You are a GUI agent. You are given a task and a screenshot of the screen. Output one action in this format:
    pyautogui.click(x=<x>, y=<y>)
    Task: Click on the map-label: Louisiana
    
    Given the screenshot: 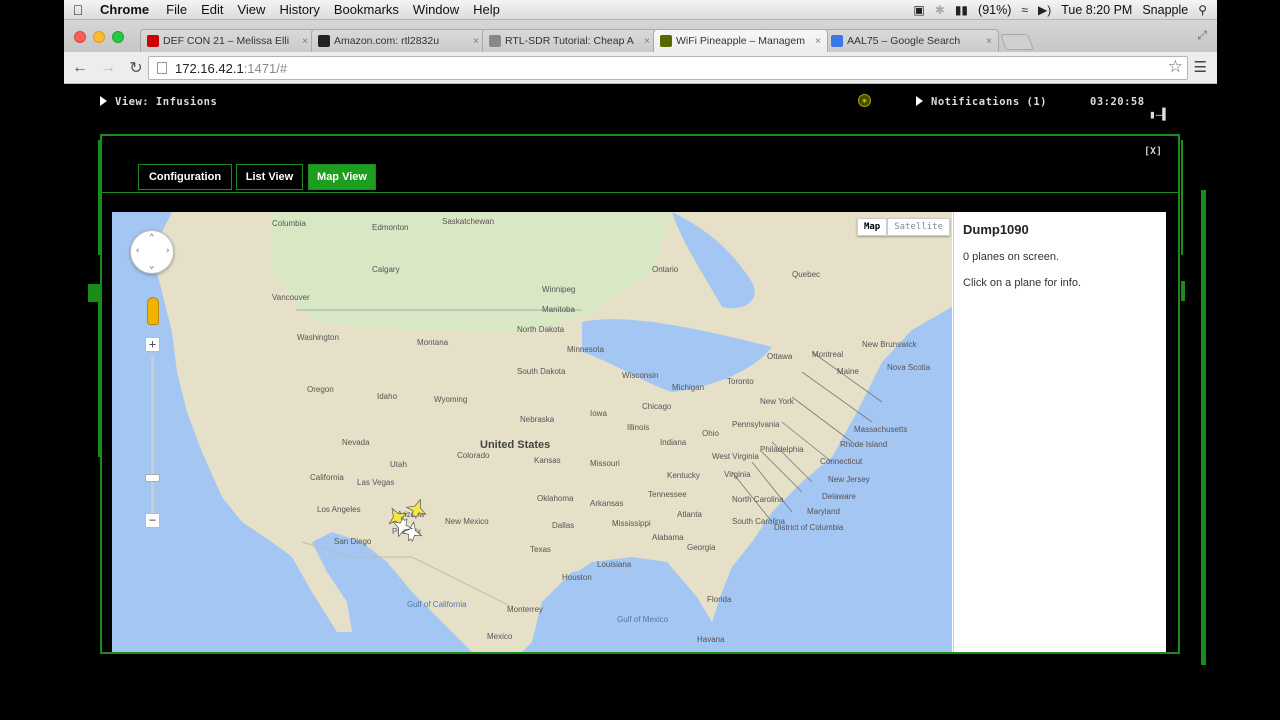 What is the action you would take?
    pyautogui.click(x=614, y=564)
    